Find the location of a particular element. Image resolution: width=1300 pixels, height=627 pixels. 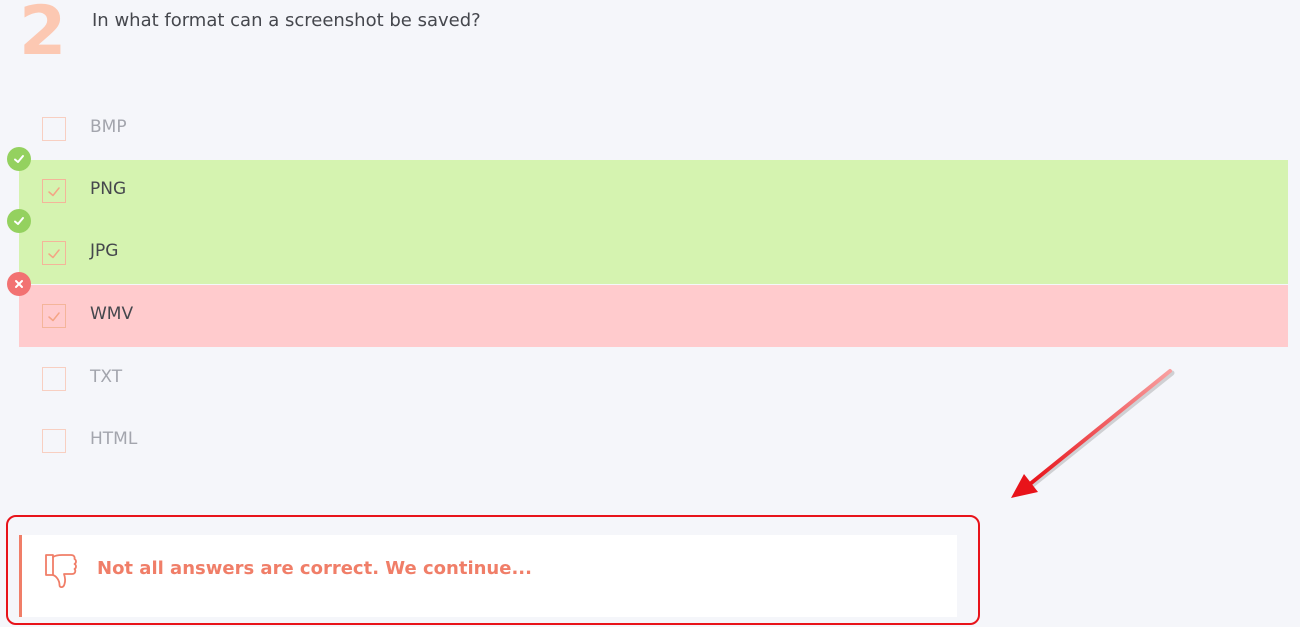

annotation-highlight-frame is located at coordinates (493, 570).